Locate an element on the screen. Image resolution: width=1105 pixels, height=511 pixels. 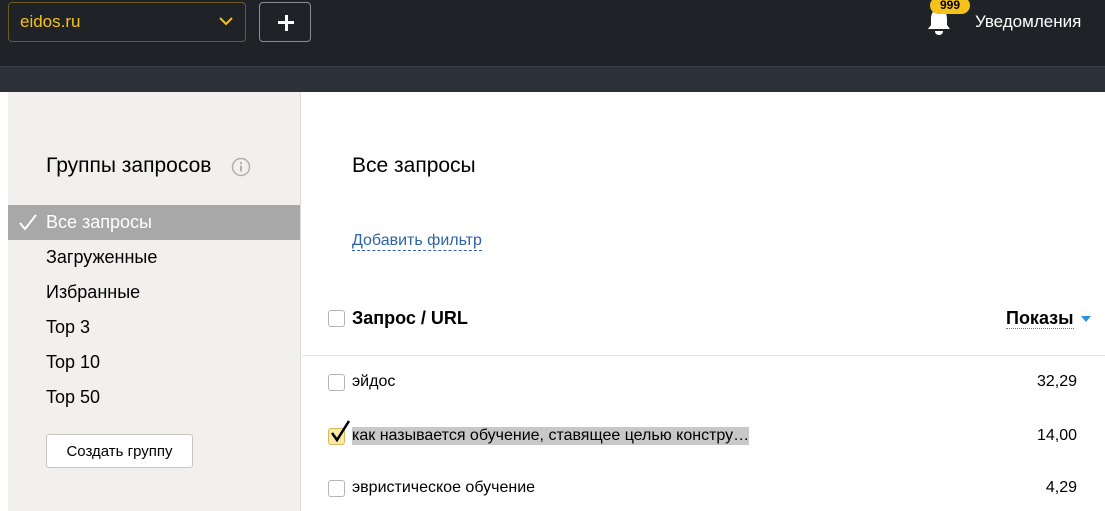
notifications-link: Уведомления is located at coordinates (1028, 22).